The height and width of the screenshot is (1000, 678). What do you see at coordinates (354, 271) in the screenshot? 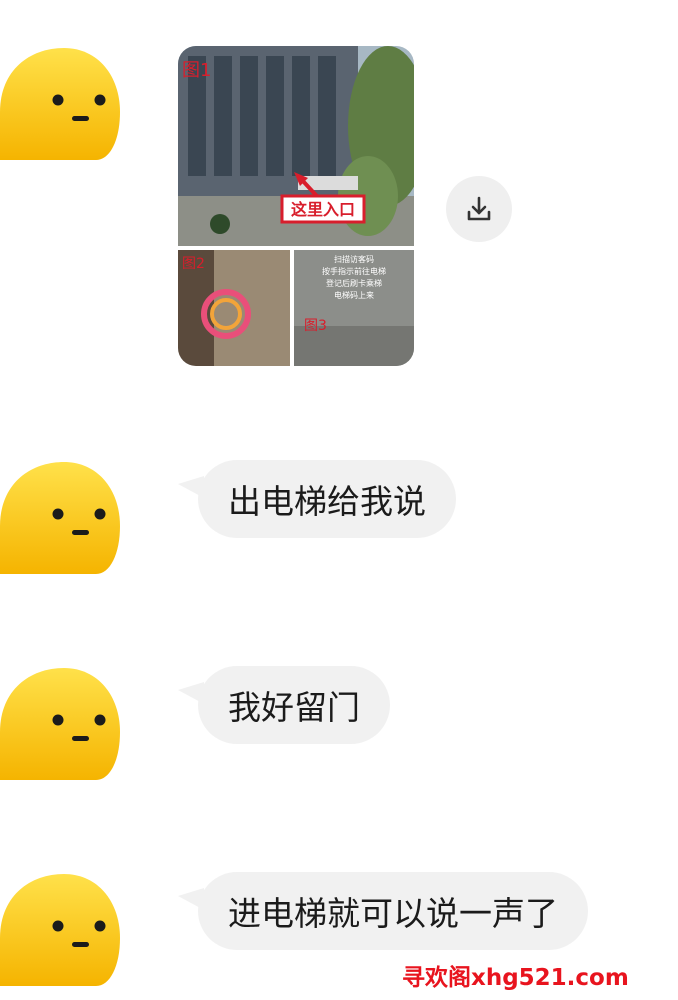
I see `sign-text-2: 按手指示前往电梯` at bounding box center [354, 271].